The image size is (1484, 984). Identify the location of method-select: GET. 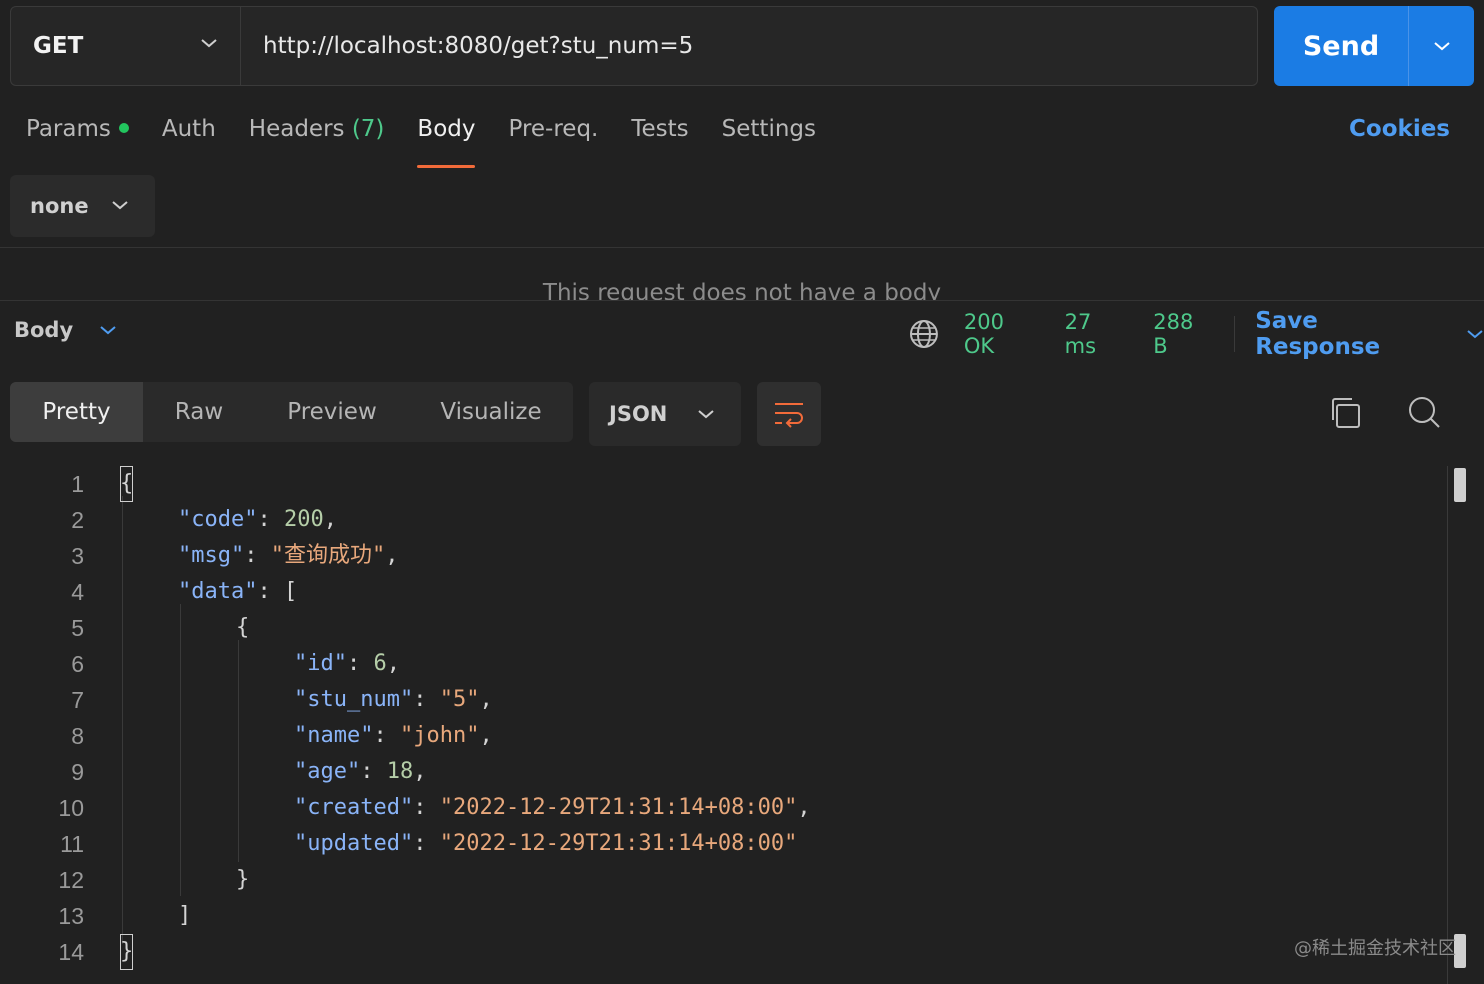
(126, 46).